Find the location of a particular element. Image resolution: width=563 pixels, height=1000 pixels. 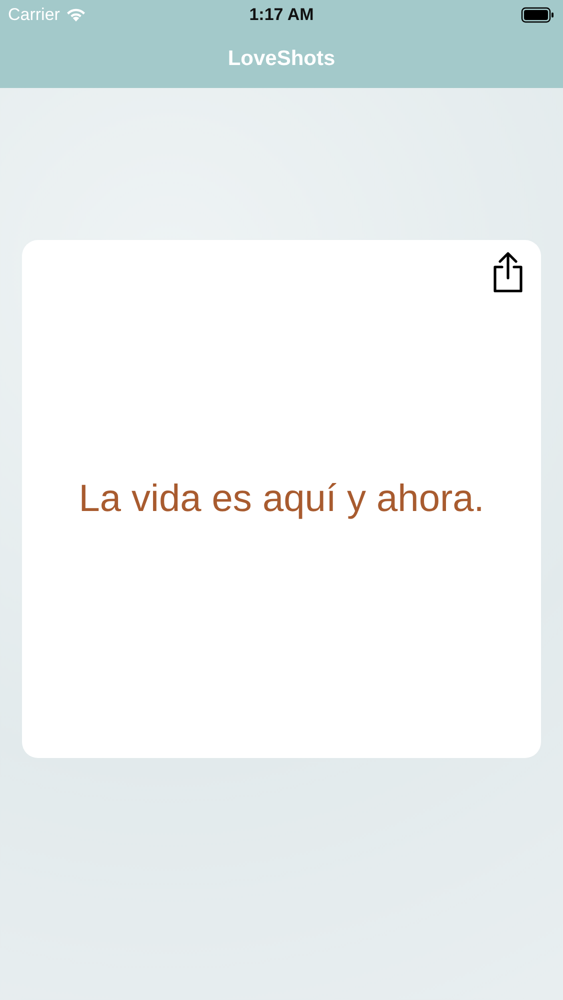

share-icon is located at coordinates (508, 272).